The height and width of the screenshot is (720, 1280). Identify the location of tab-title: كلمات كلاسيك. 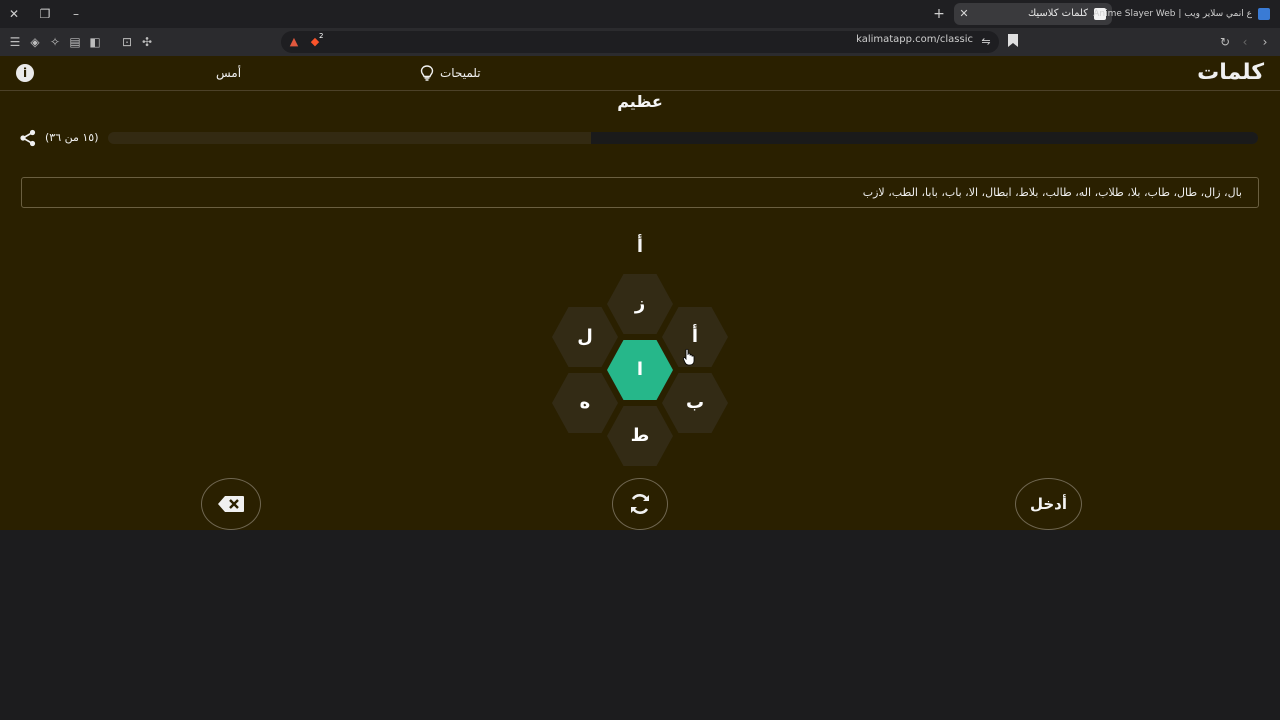
(1057, 13).